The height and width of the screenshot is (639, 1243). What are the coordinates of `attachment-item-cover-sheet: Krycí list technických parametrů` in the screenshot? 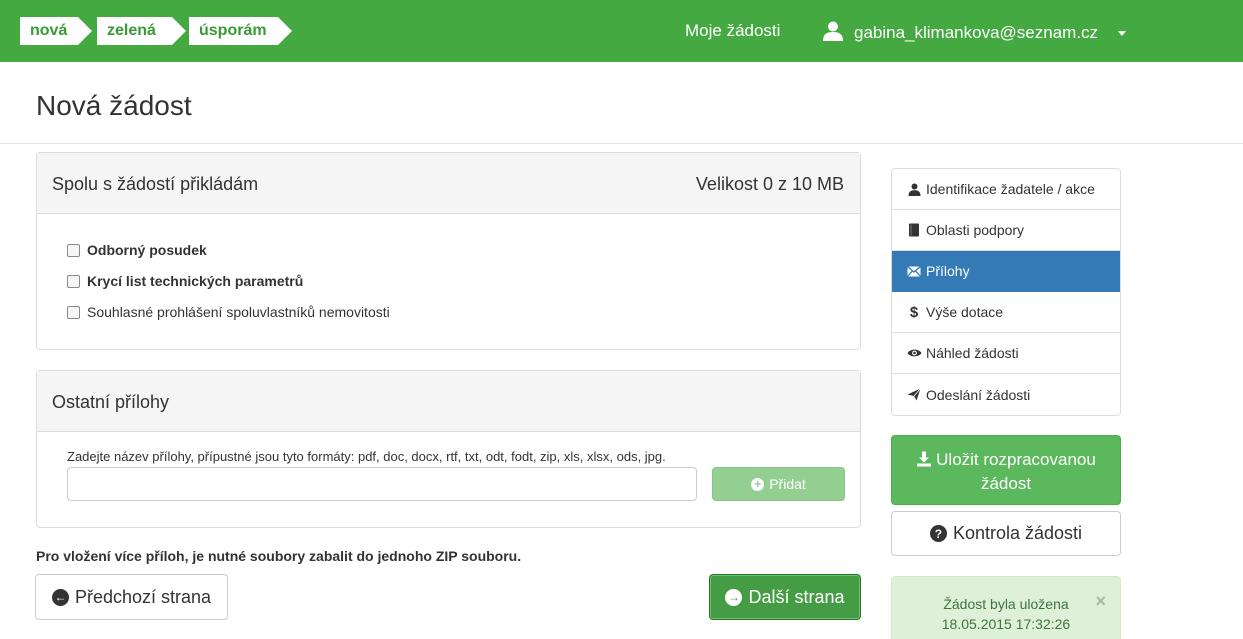 It's located at (185, 281).